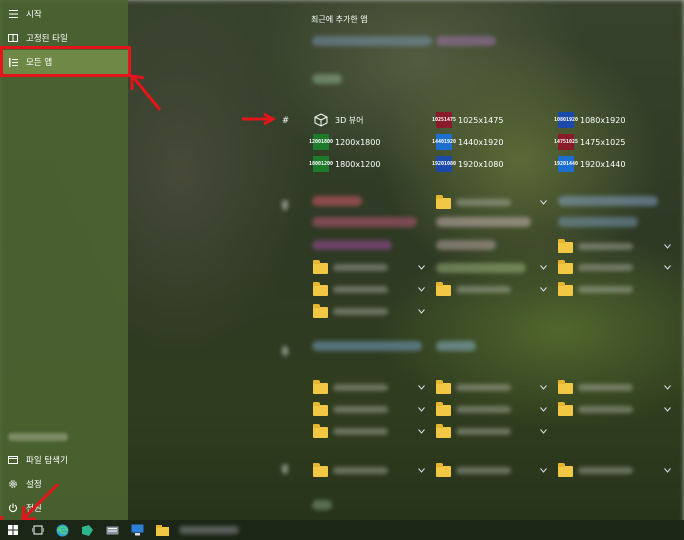  Describe the element at coordinates (37, 530) in the screenshot. I see `task-view-button` at that location.